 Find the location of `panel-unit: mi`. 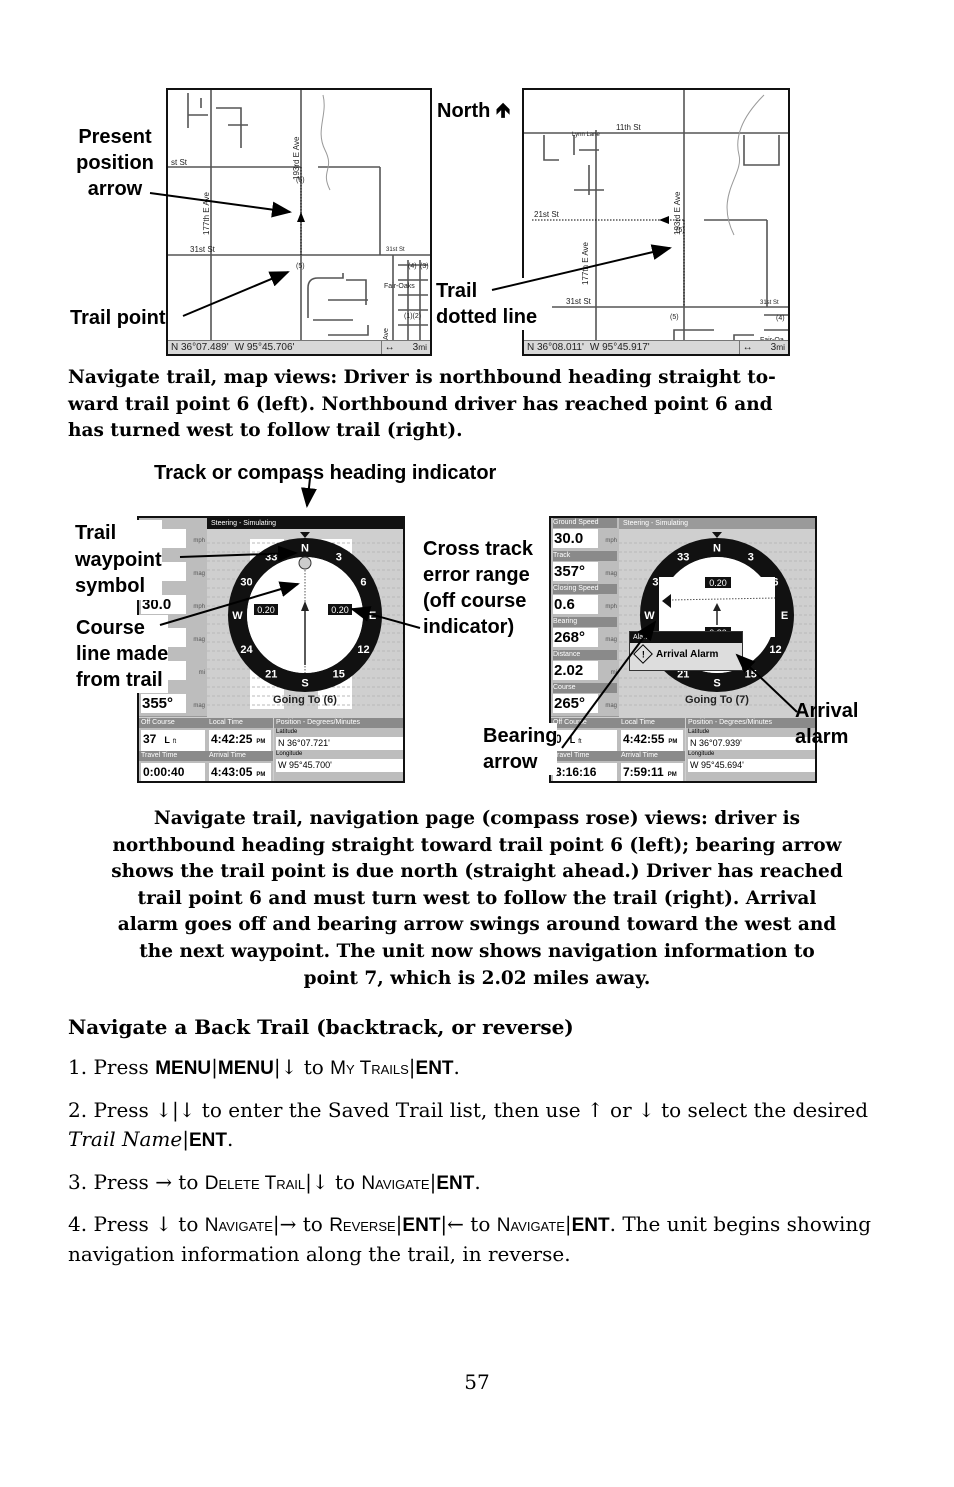

panel-unit: mi is located at coordinates (201, 673).